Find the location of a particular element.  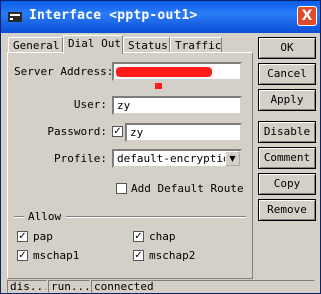

apply-button: Apply is located at coordinates (287, 100).